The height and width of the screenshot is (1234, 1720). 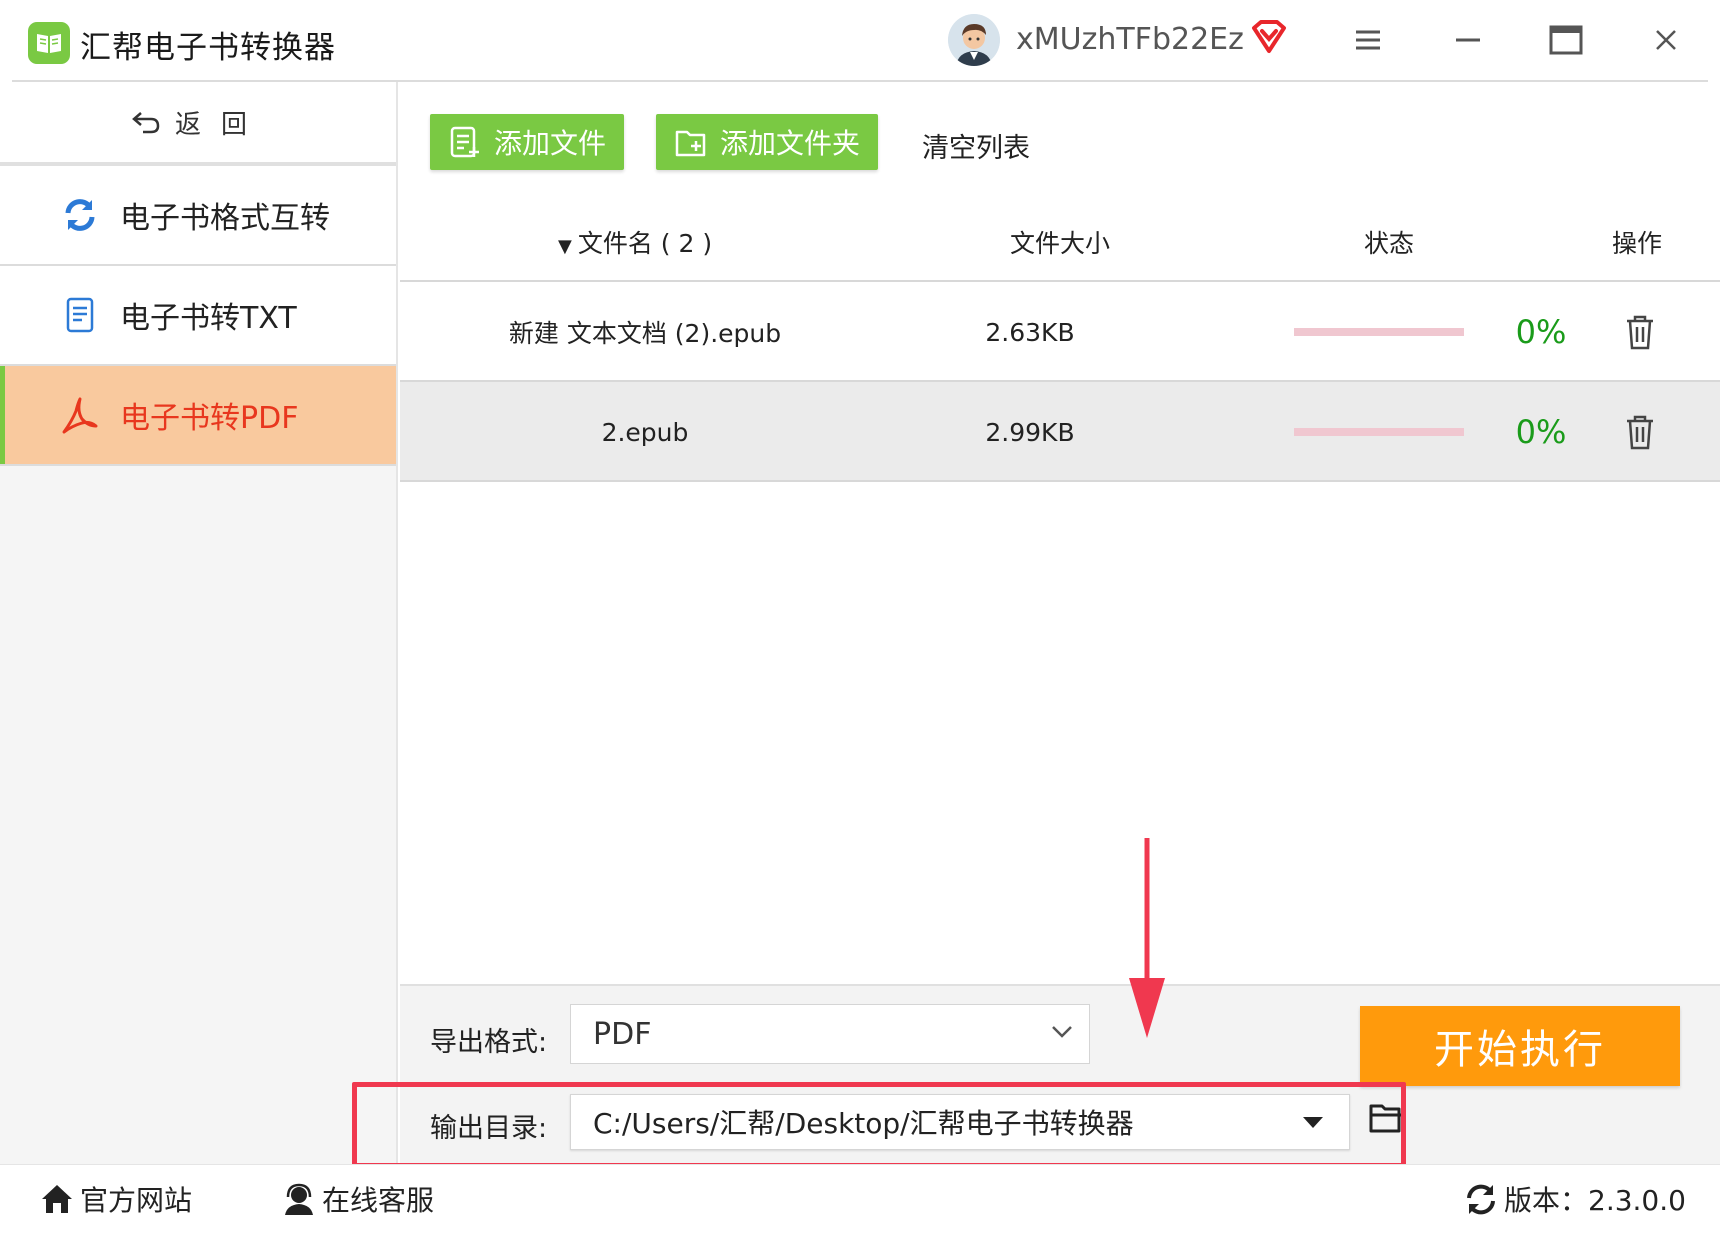 What do you see at coordinates (1595, 1200) in the screenshot?
I see `version-label: 版本：2.3.0.0` at bounding box center [1595, 1200].